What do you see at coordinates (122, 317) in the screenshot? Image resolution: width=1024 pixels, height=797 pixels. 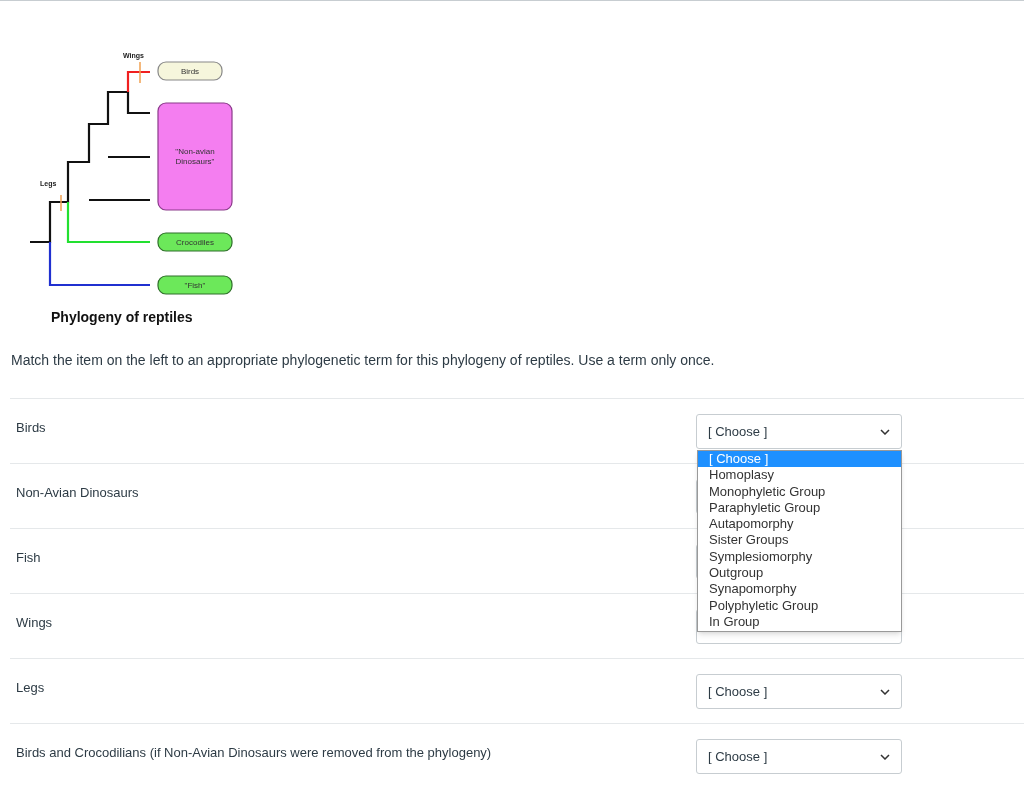 I see `figure-caption: Phylogeny of reptiles` at bounding box center [122, 317].